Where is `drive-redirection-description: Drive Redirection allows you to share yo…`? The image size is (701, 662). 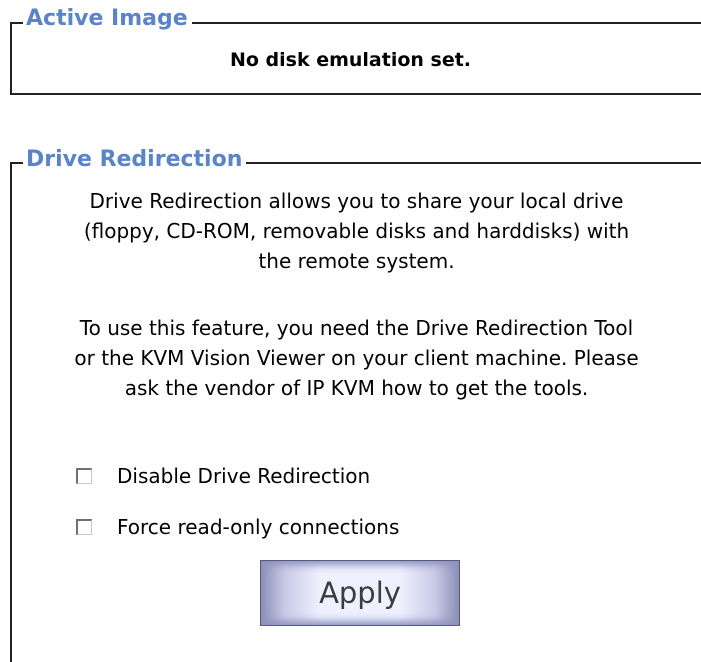
drive-redirection-description: Drive Redirection allows you to share yo… is located at coordinates (356, 231).